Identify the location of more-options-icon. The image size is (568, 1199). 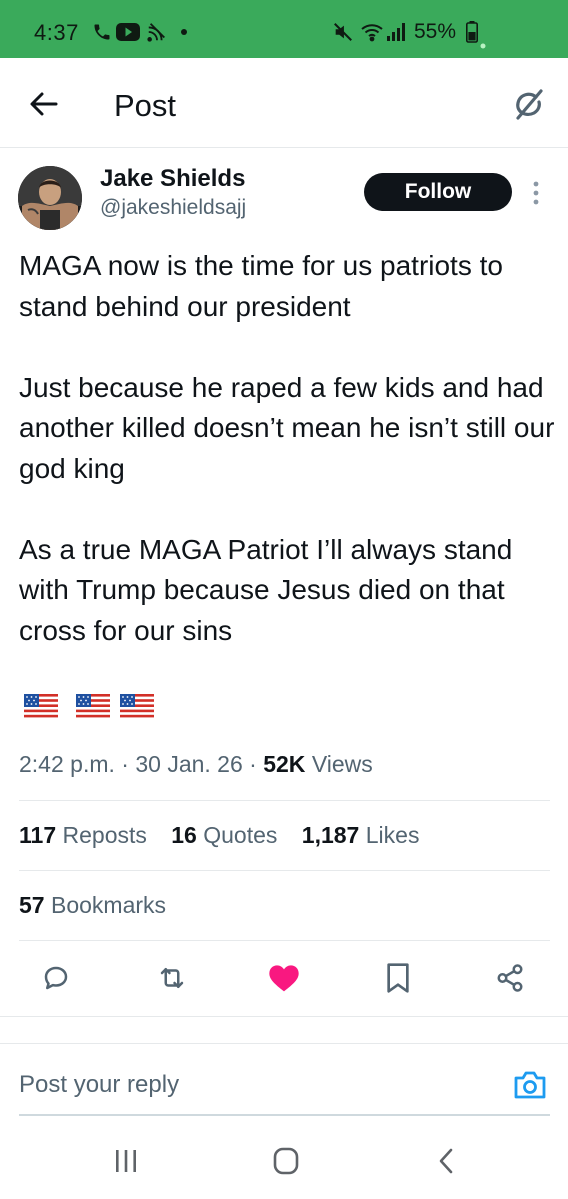
(536, 194).